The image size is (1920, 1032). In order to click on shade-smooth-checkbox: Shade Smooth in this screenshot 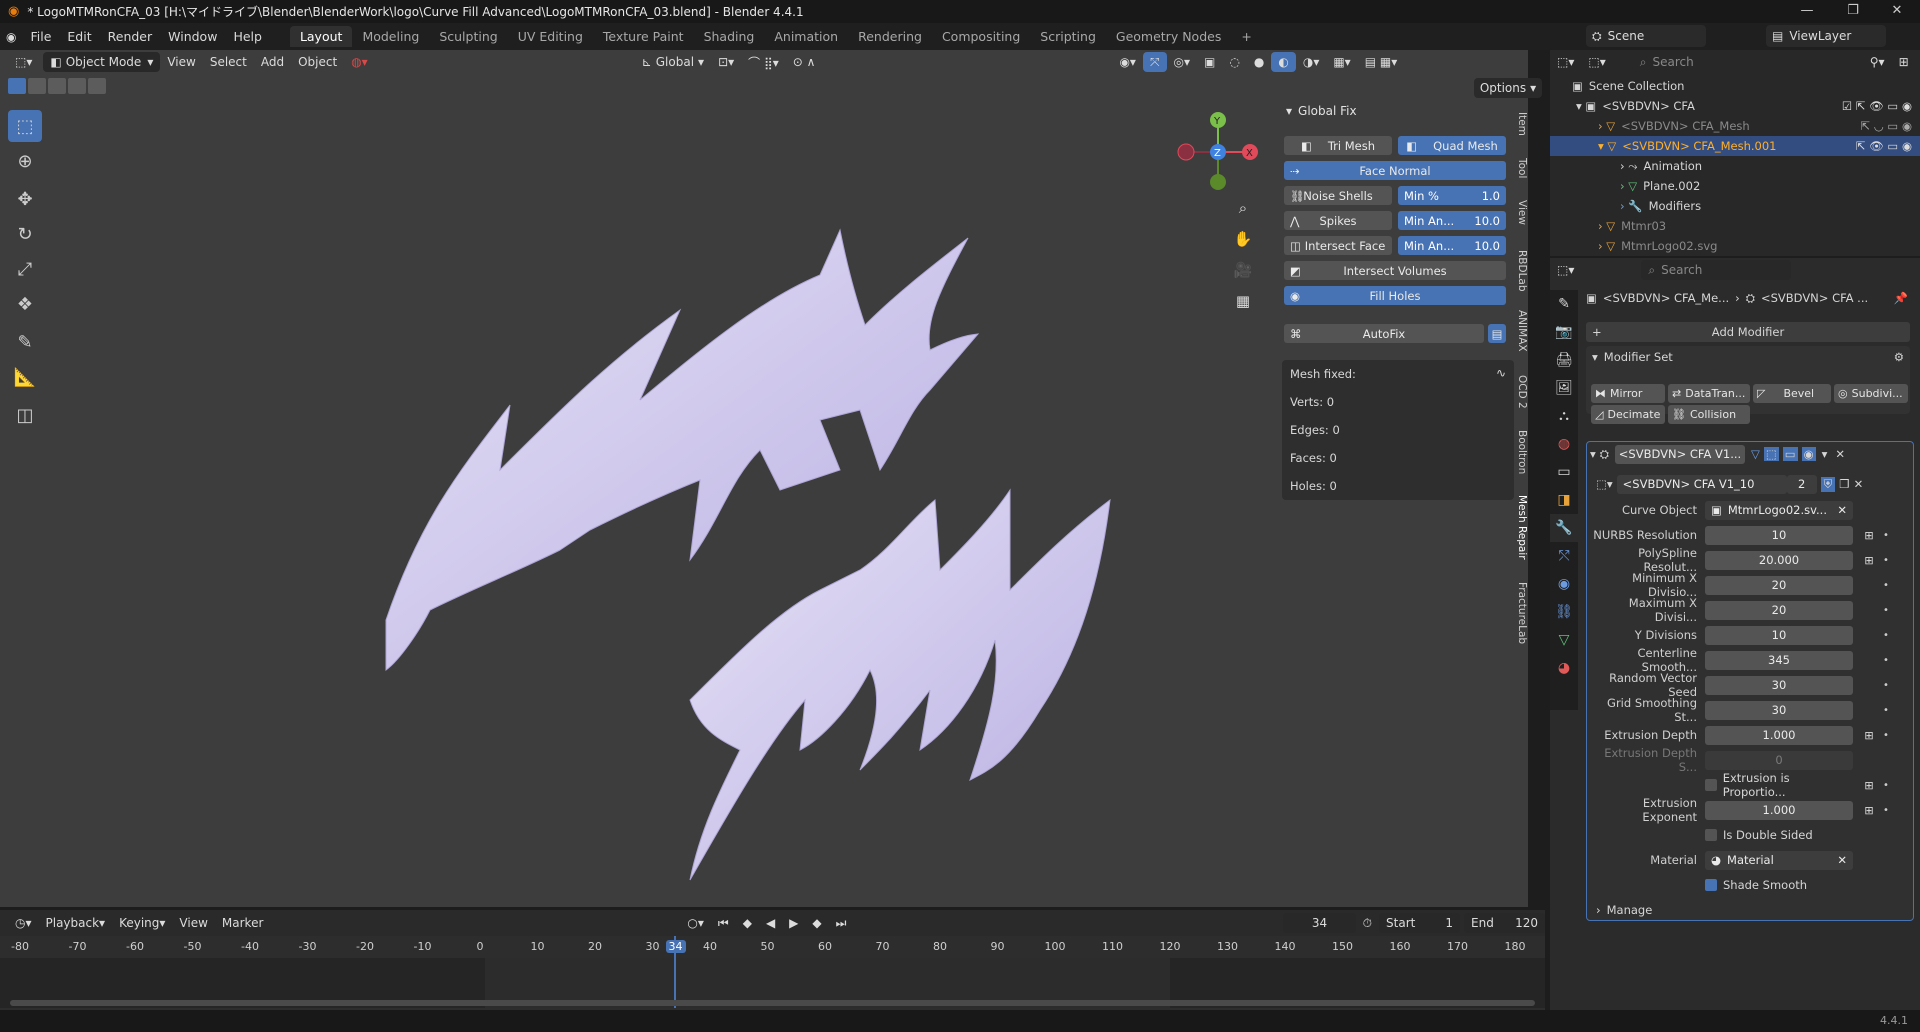, I will do `click(1756, 885)`.